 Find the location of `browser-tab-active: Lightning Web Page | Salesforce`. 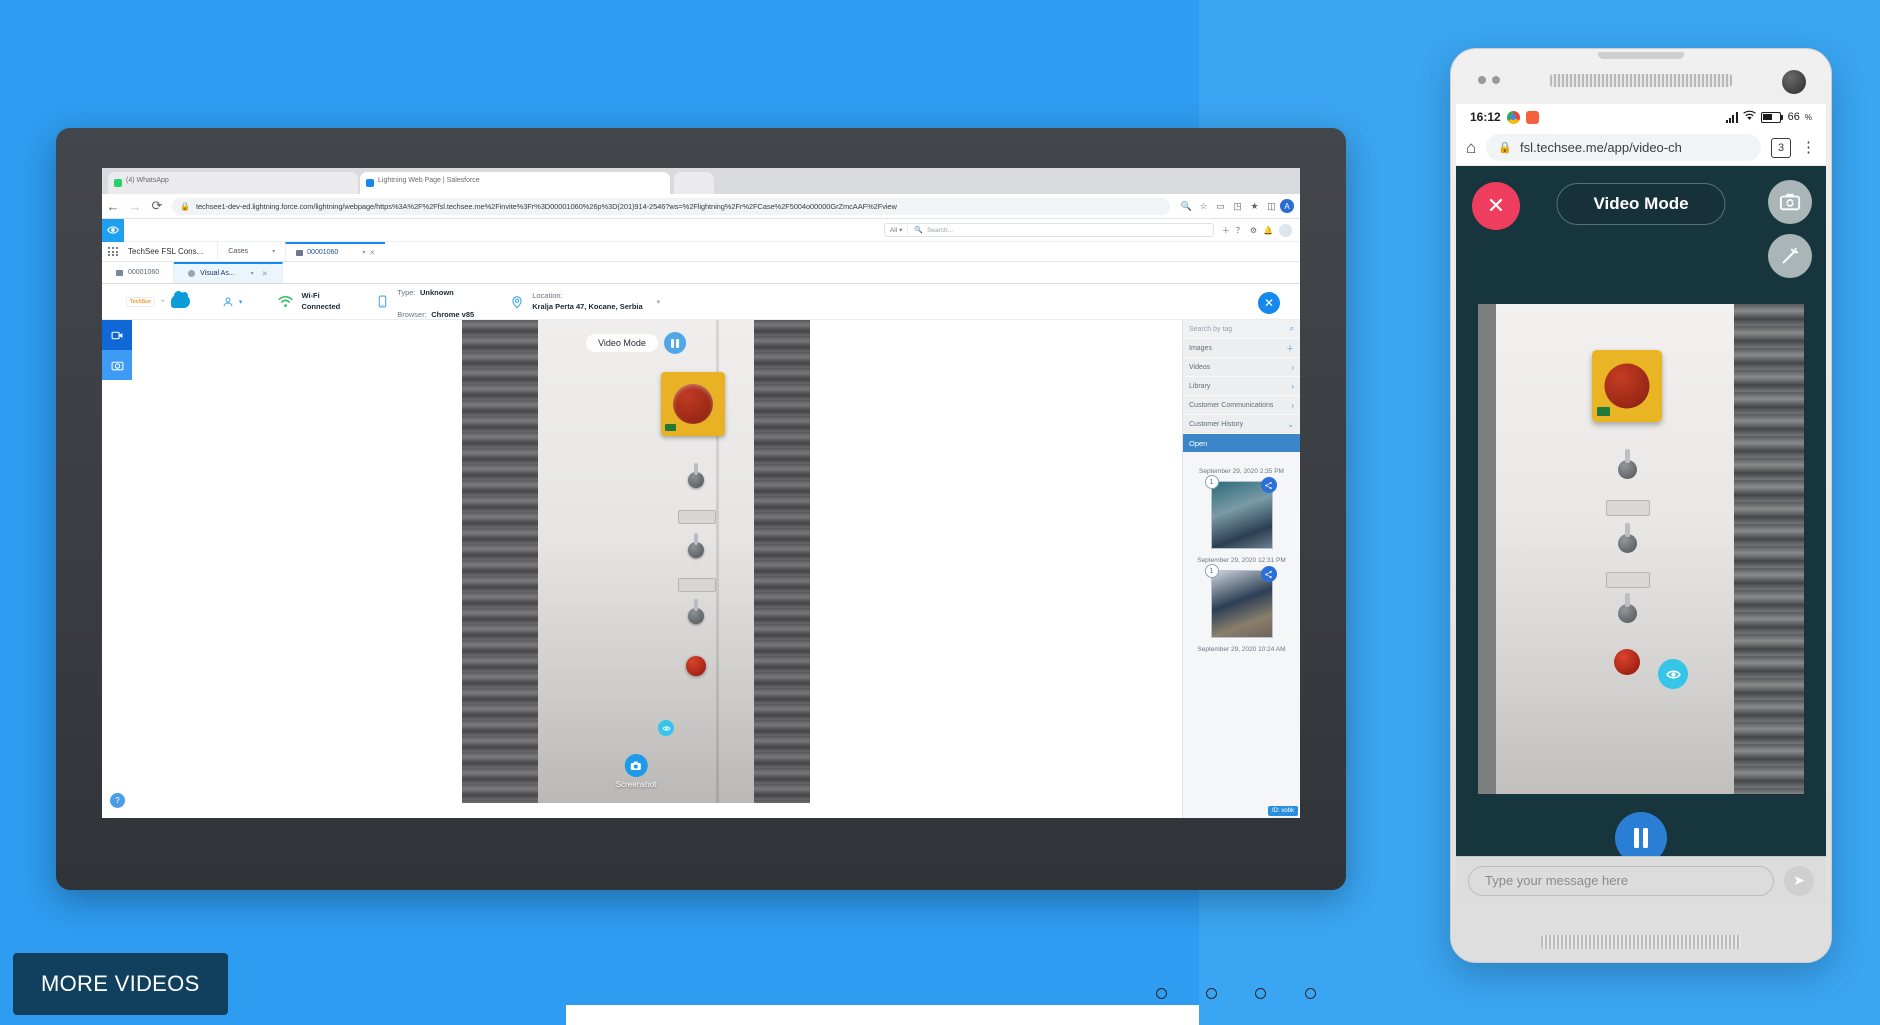

browser-tab-active: Lightning Web Page | Salesforce is located at coordinates (515, 183).